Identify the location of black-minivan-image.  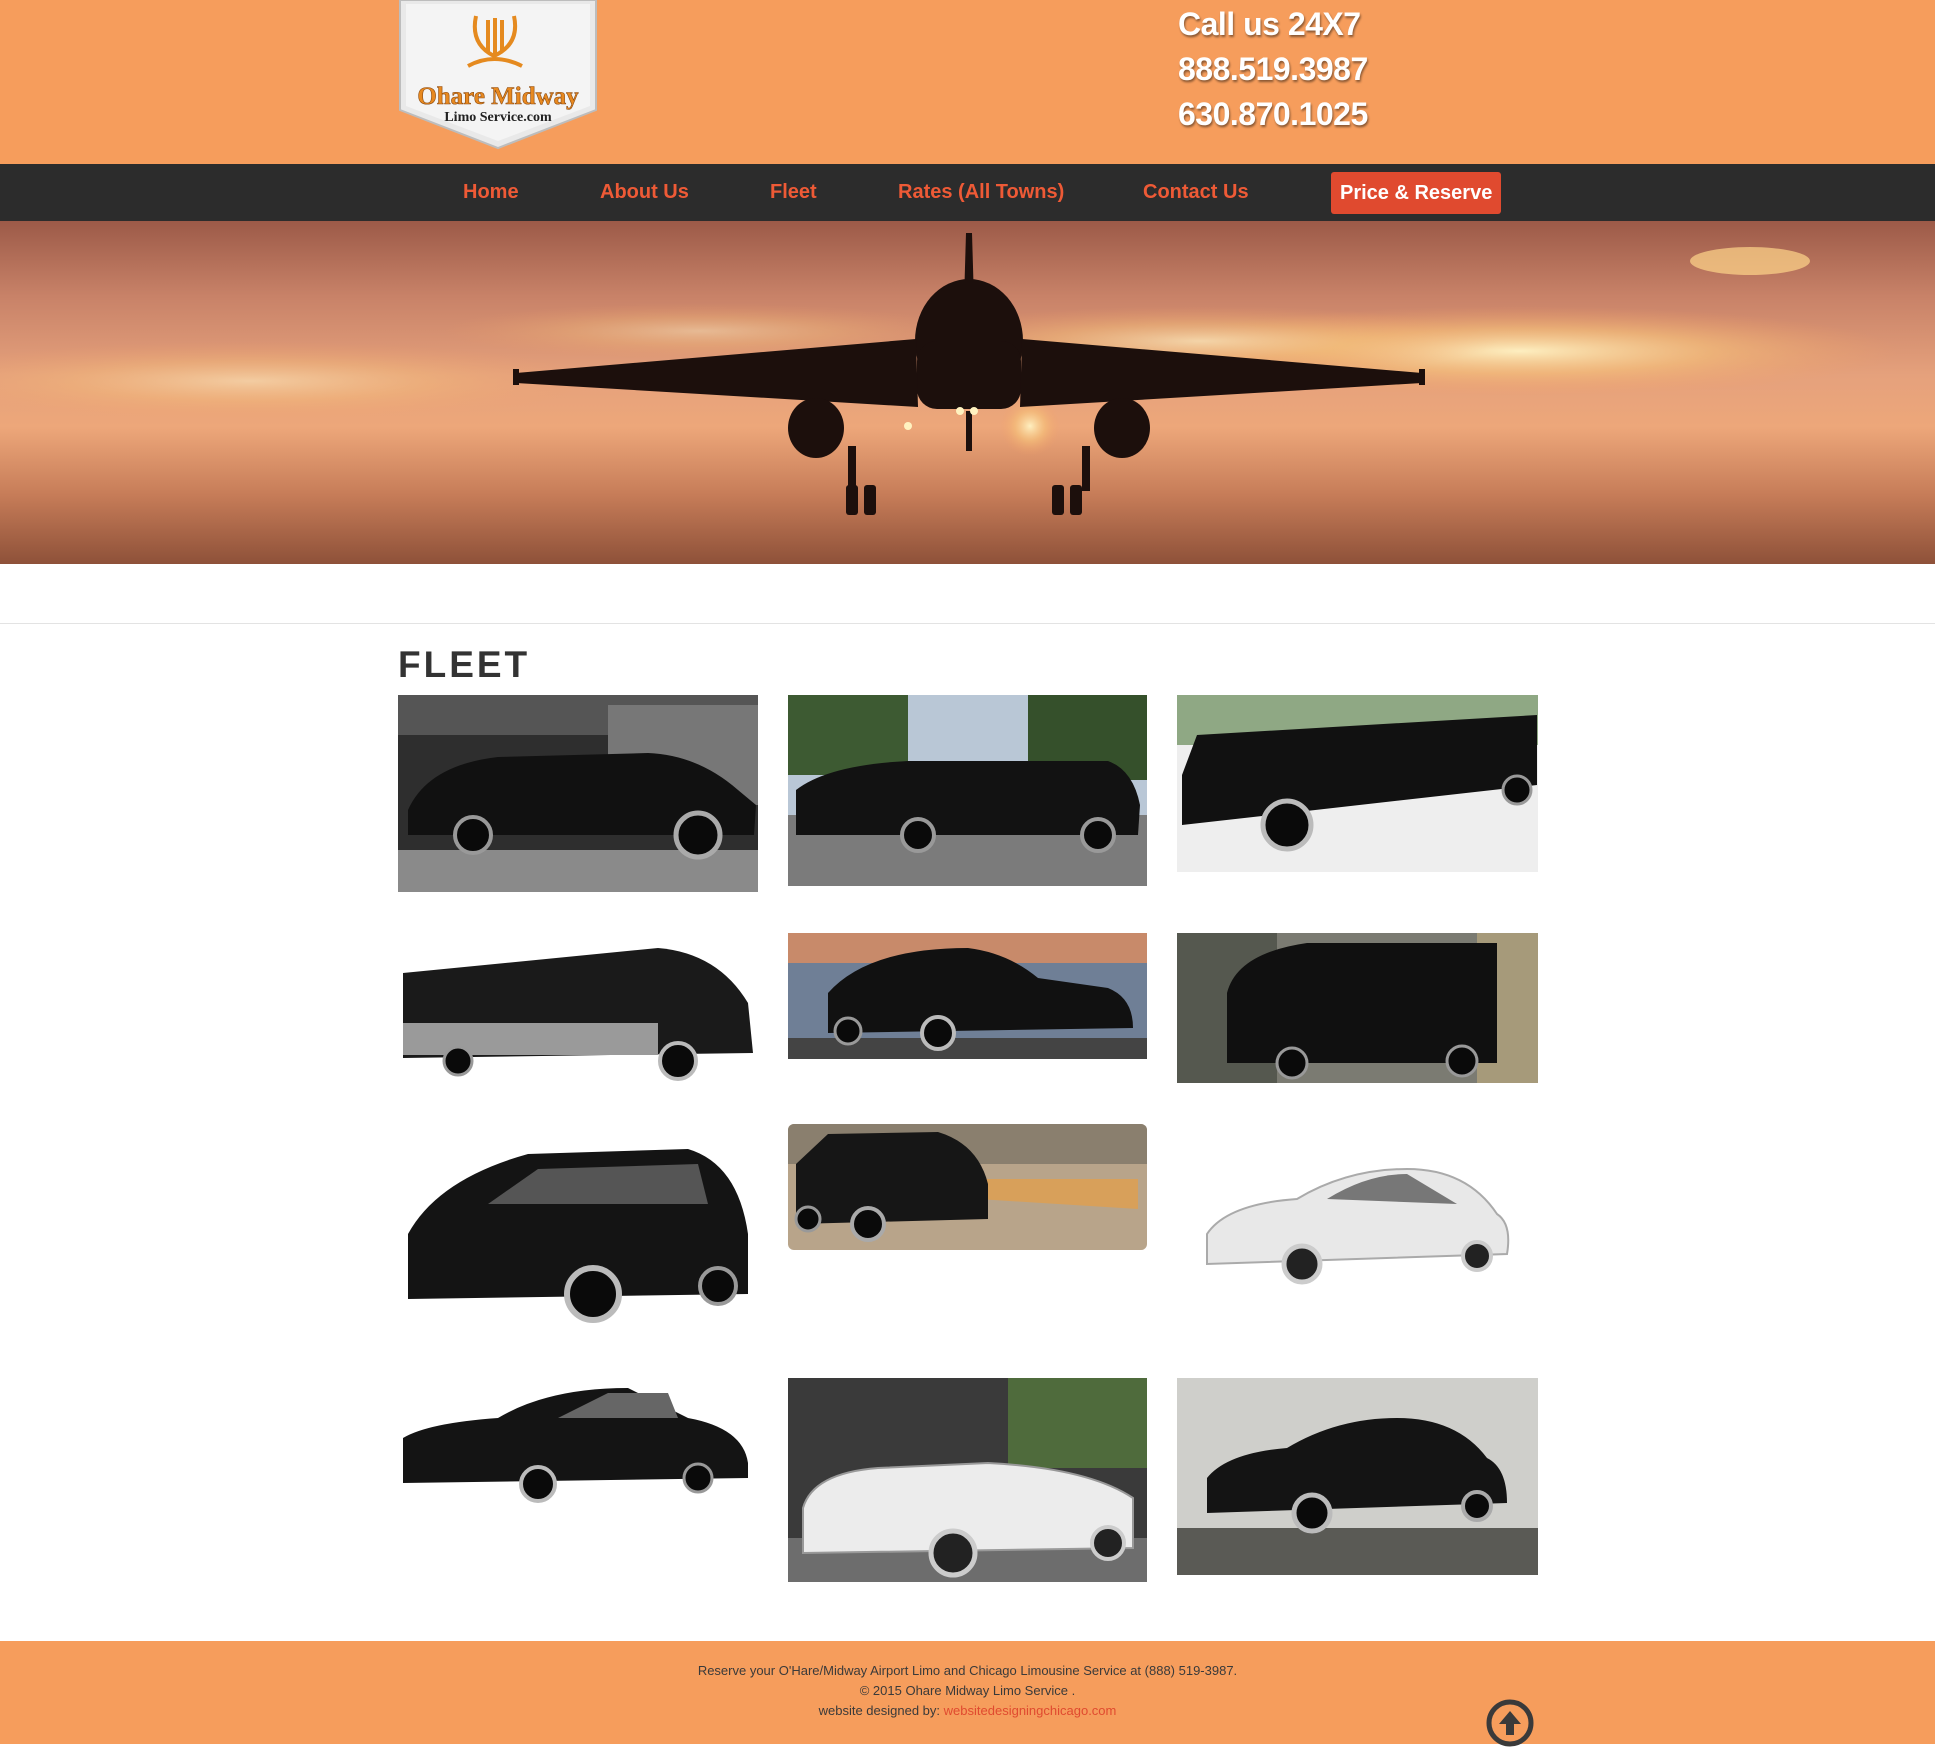
(578, 1241).